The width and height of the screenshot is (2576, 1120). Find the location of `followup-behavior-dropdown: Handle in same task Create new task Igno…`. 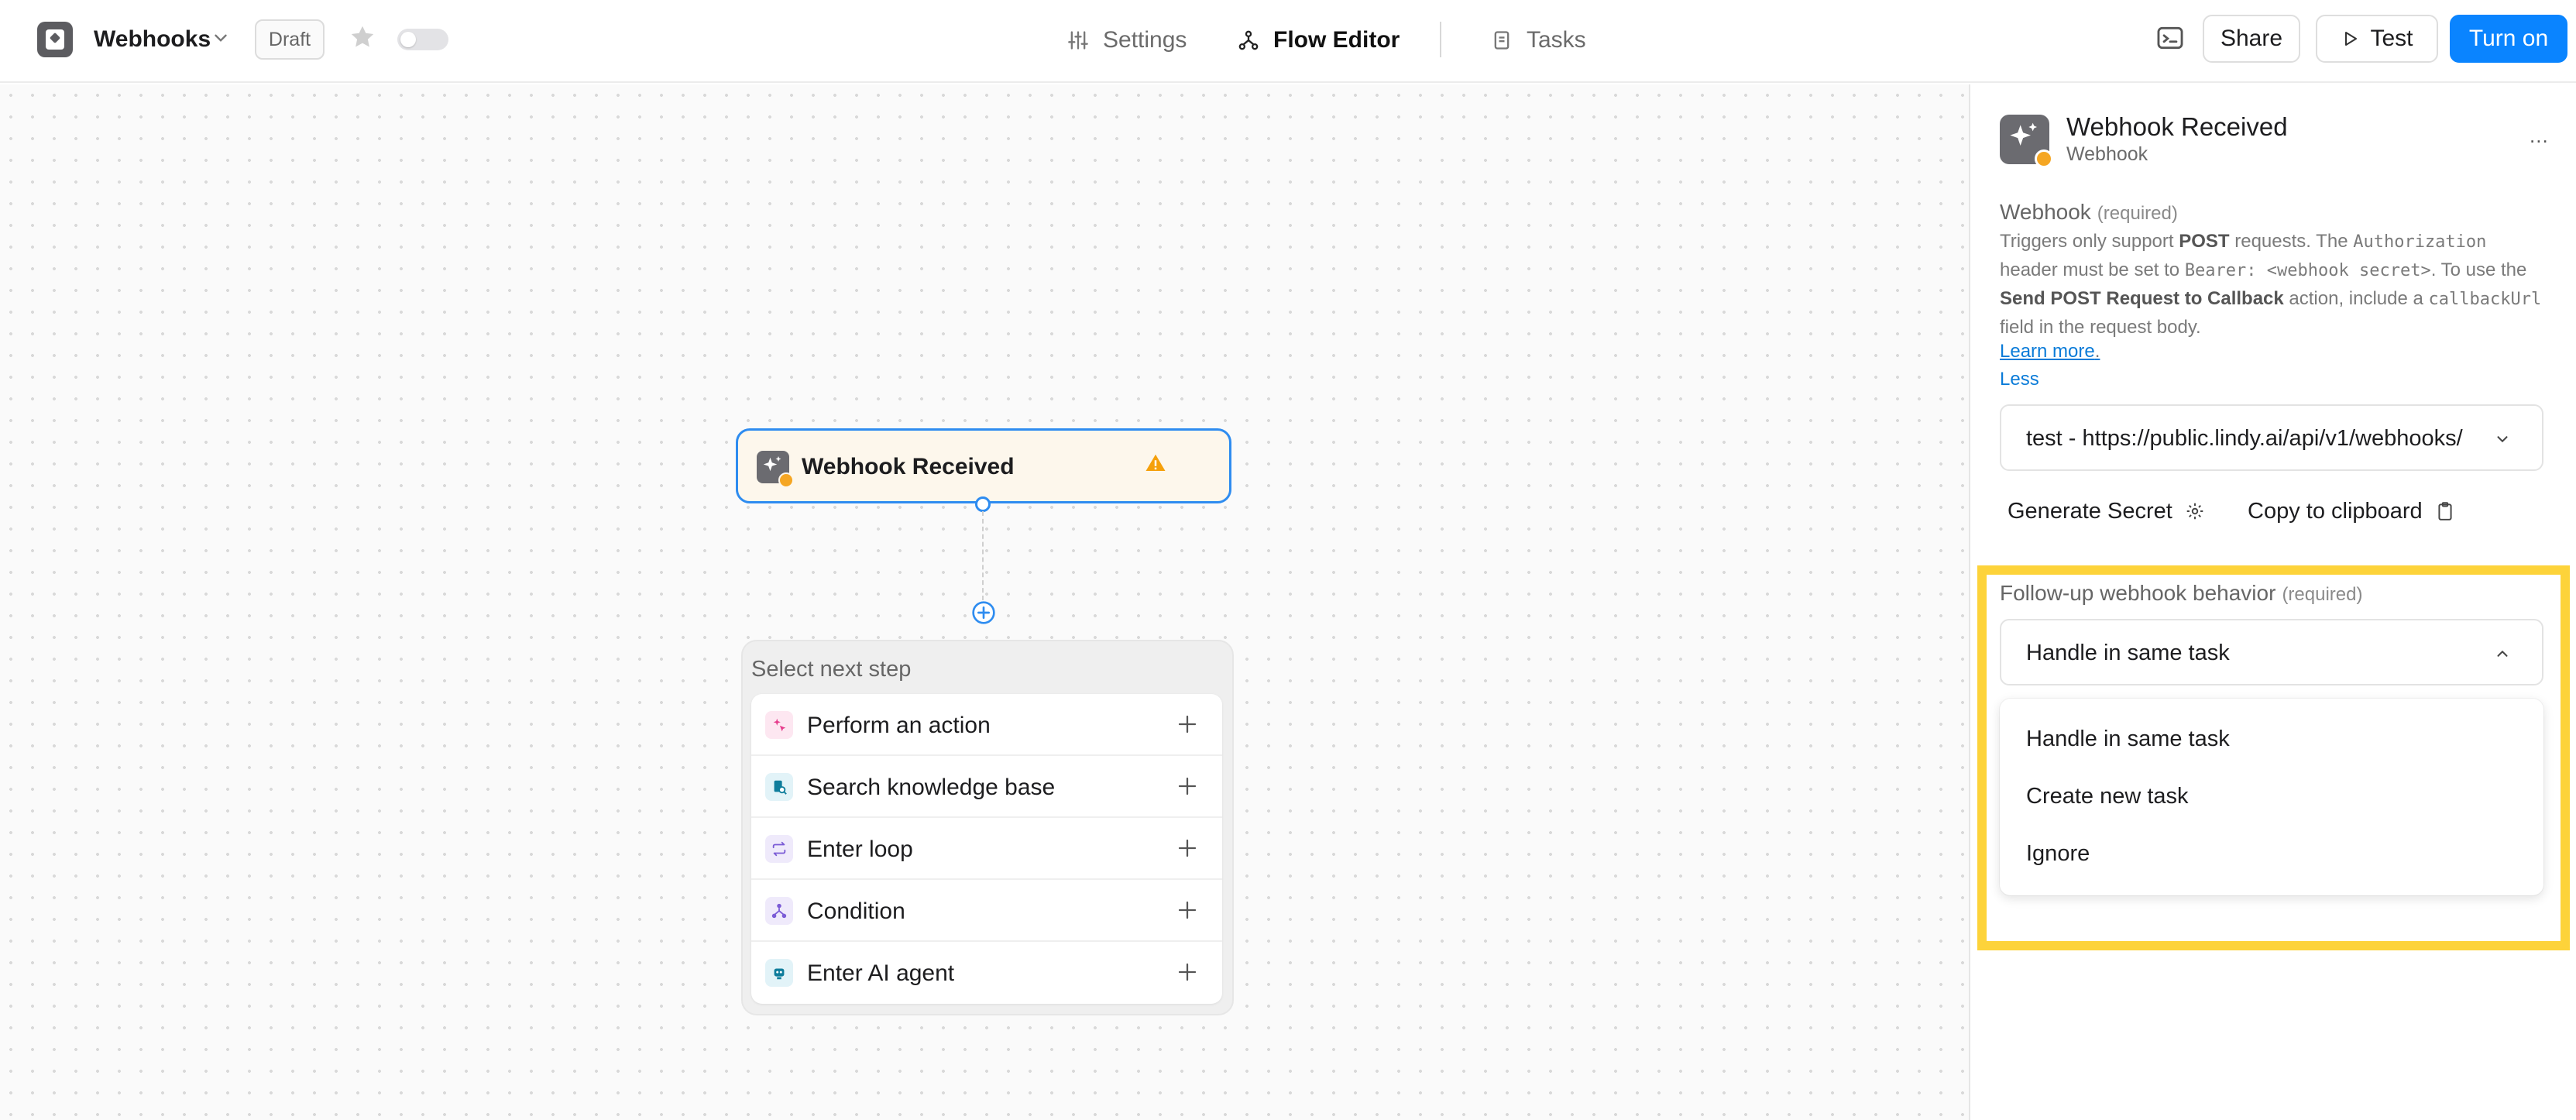

followup-behavior-dropdown: Handle in same task Create new task Igno… is located at coordinates (2271, 797).